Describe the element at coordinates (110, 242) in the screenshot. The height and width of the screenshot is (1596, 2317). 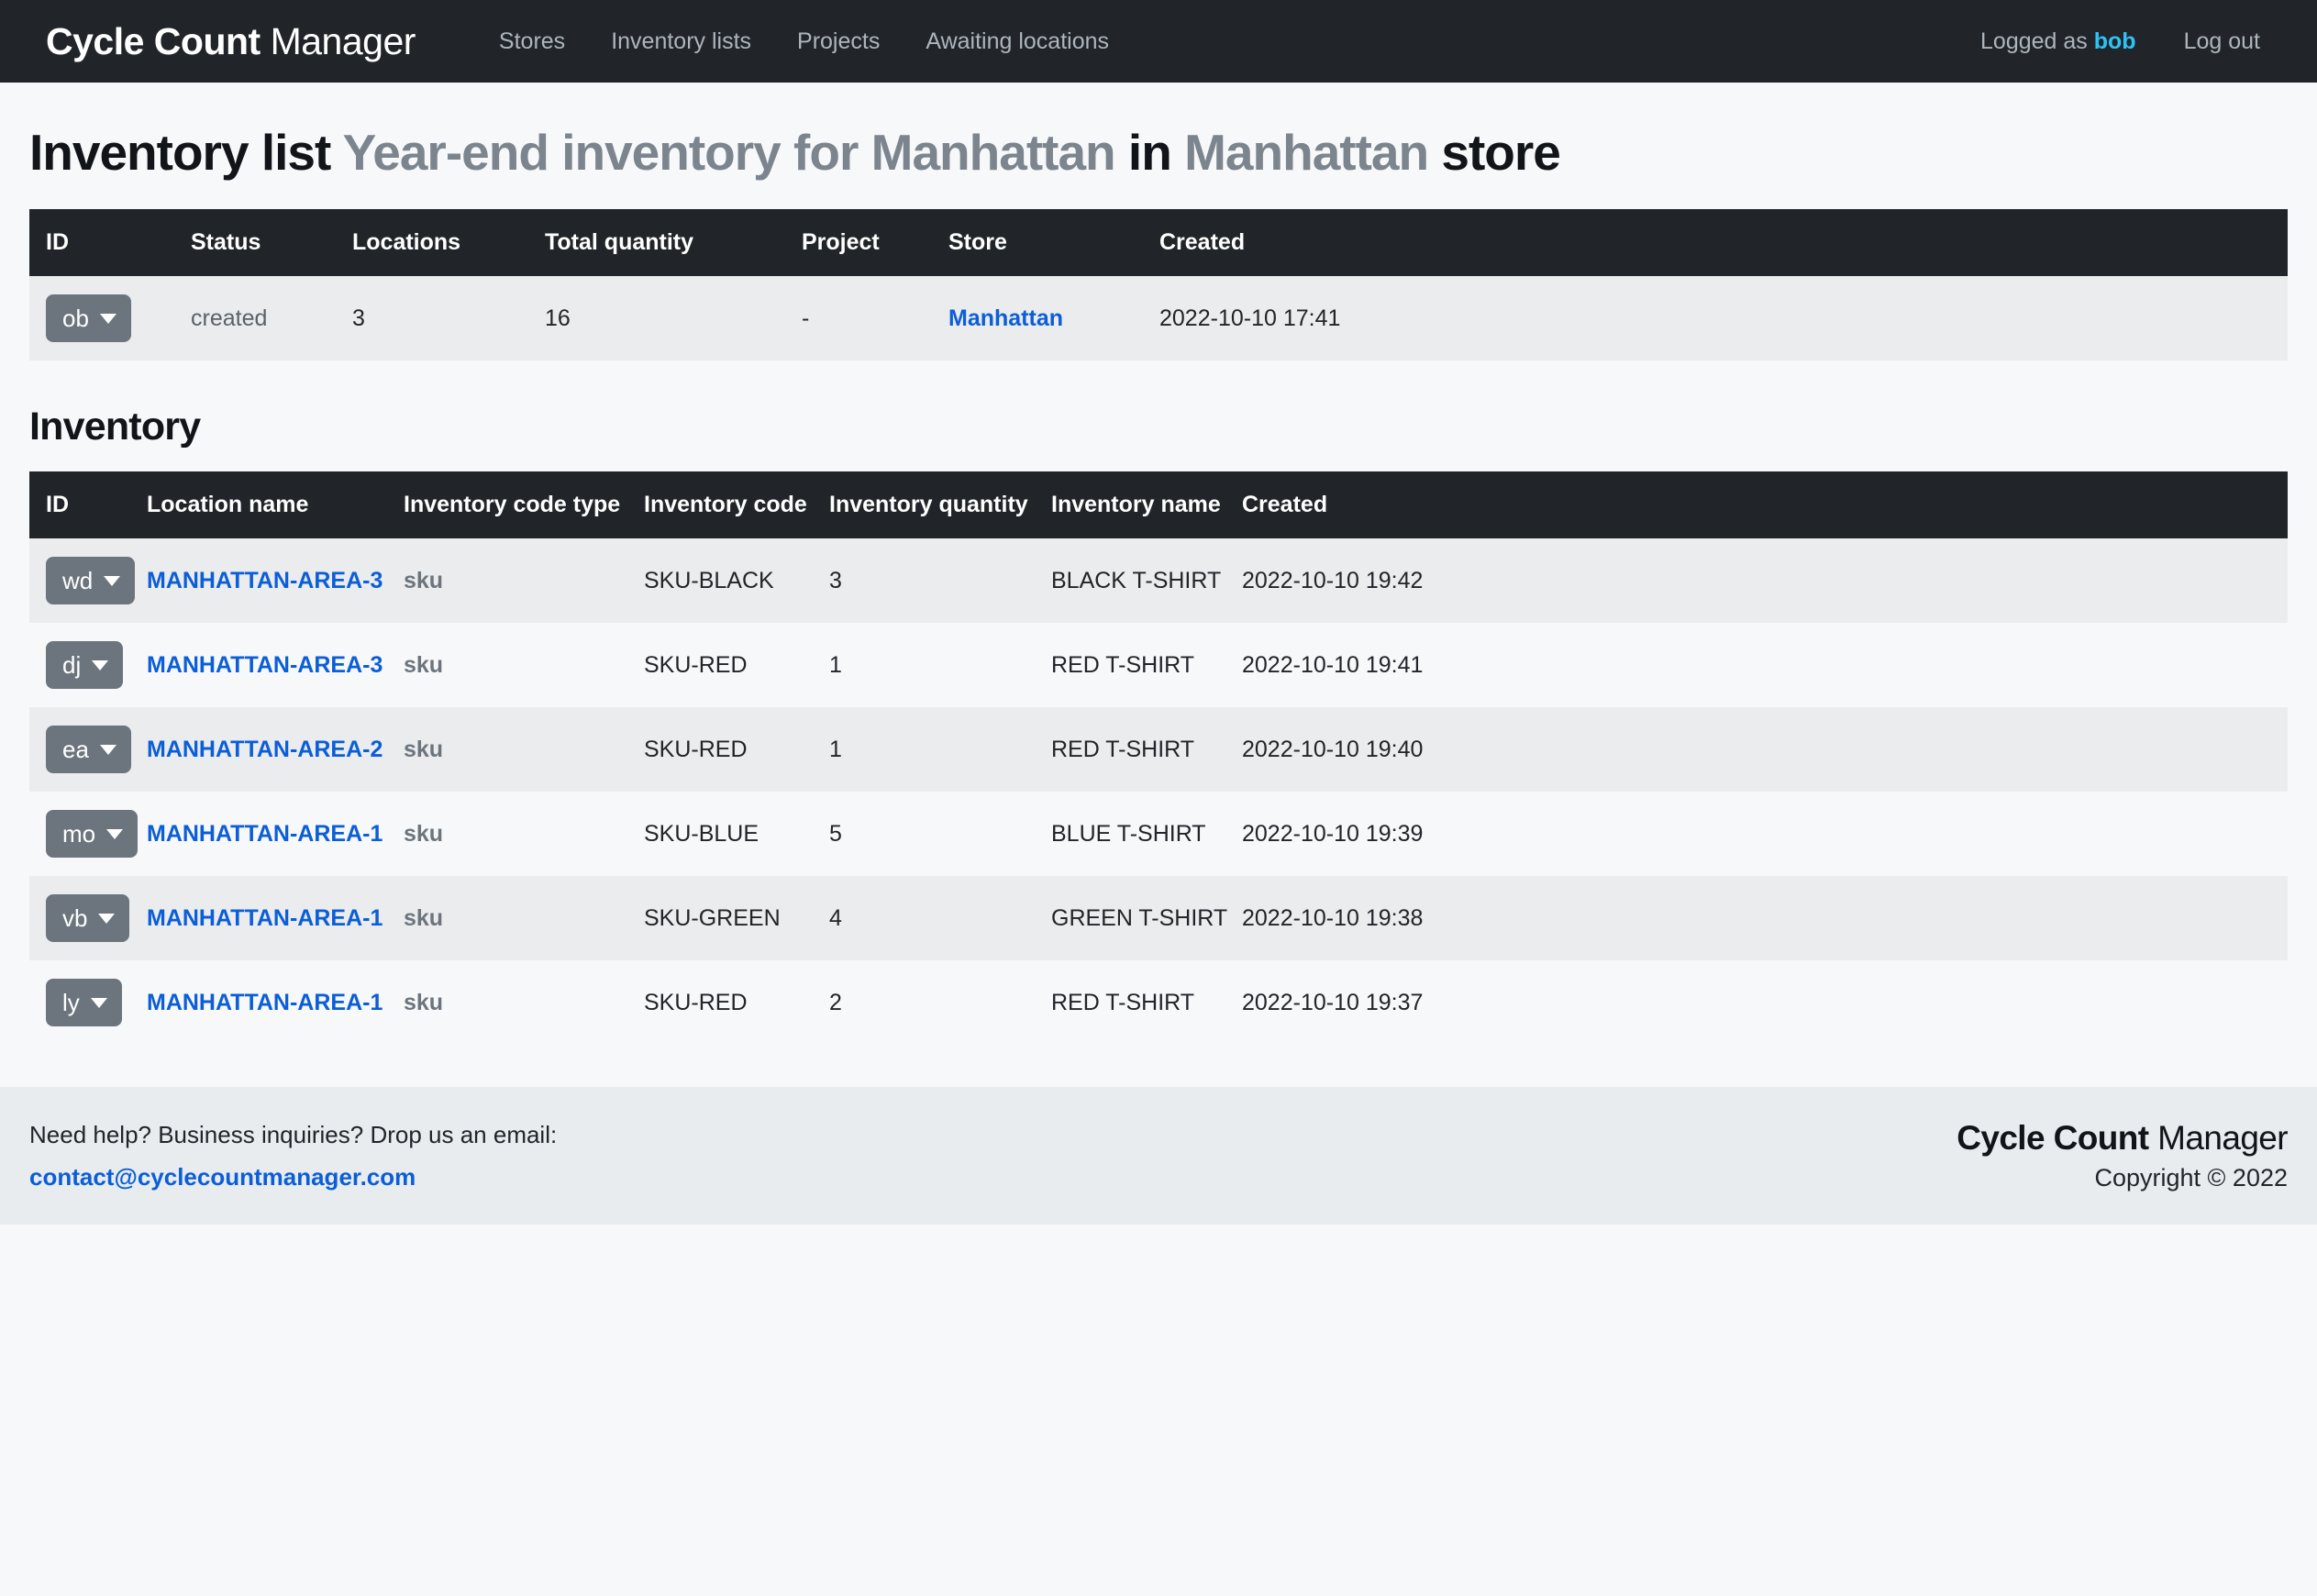
I see `header-id: ID` at that location.